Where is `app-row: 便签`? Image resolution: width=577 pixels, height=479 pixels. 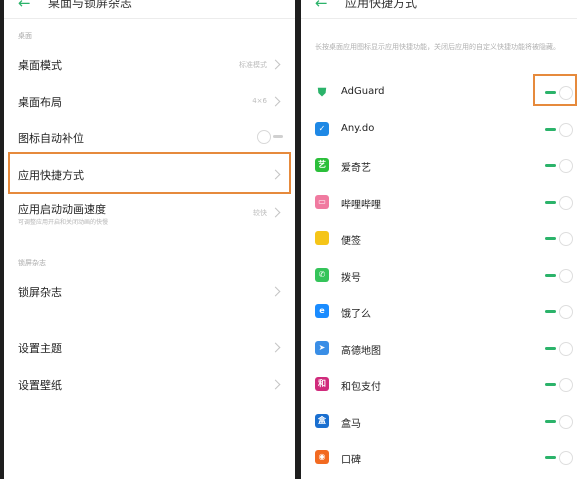 app-row: 便签 is located at coordinates (439, 238).